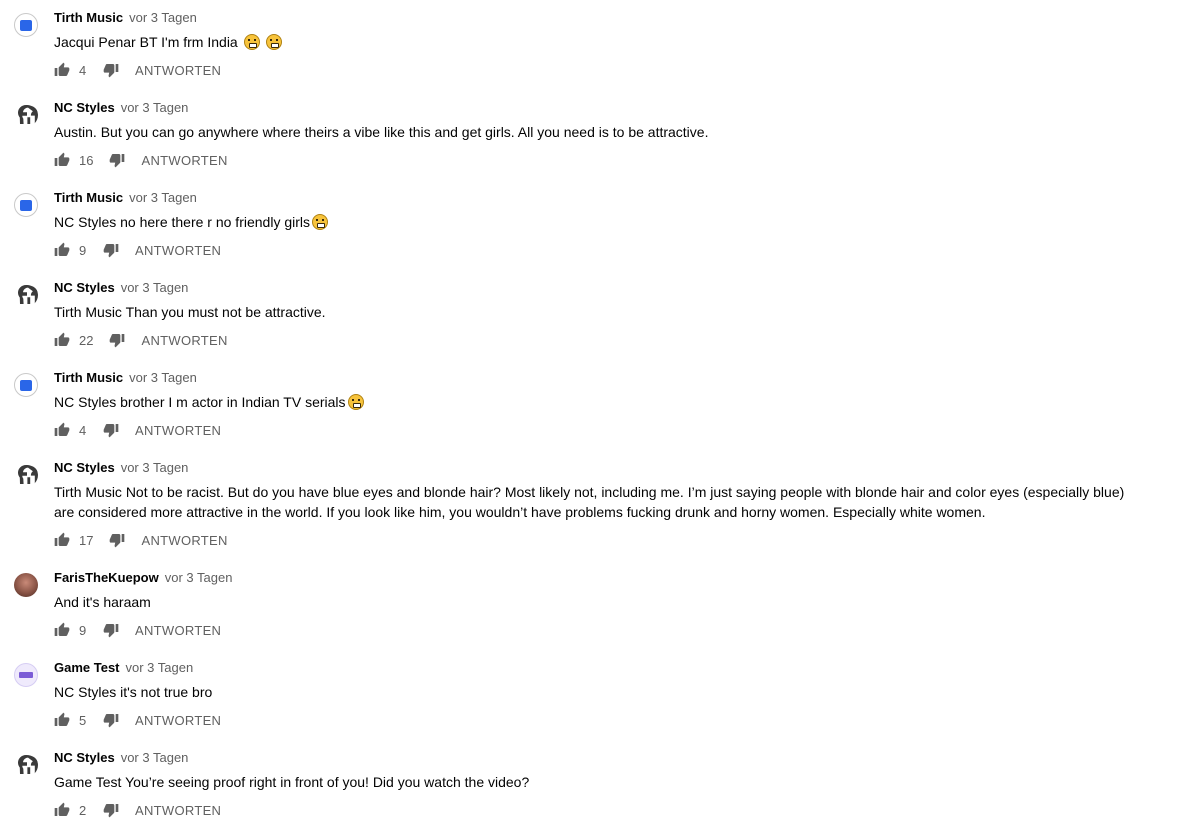 This screenshot has height=821, width=1186. Describe the element at coordinates (83, 720) in the screenshot. I see `like-count: 5` at that location.